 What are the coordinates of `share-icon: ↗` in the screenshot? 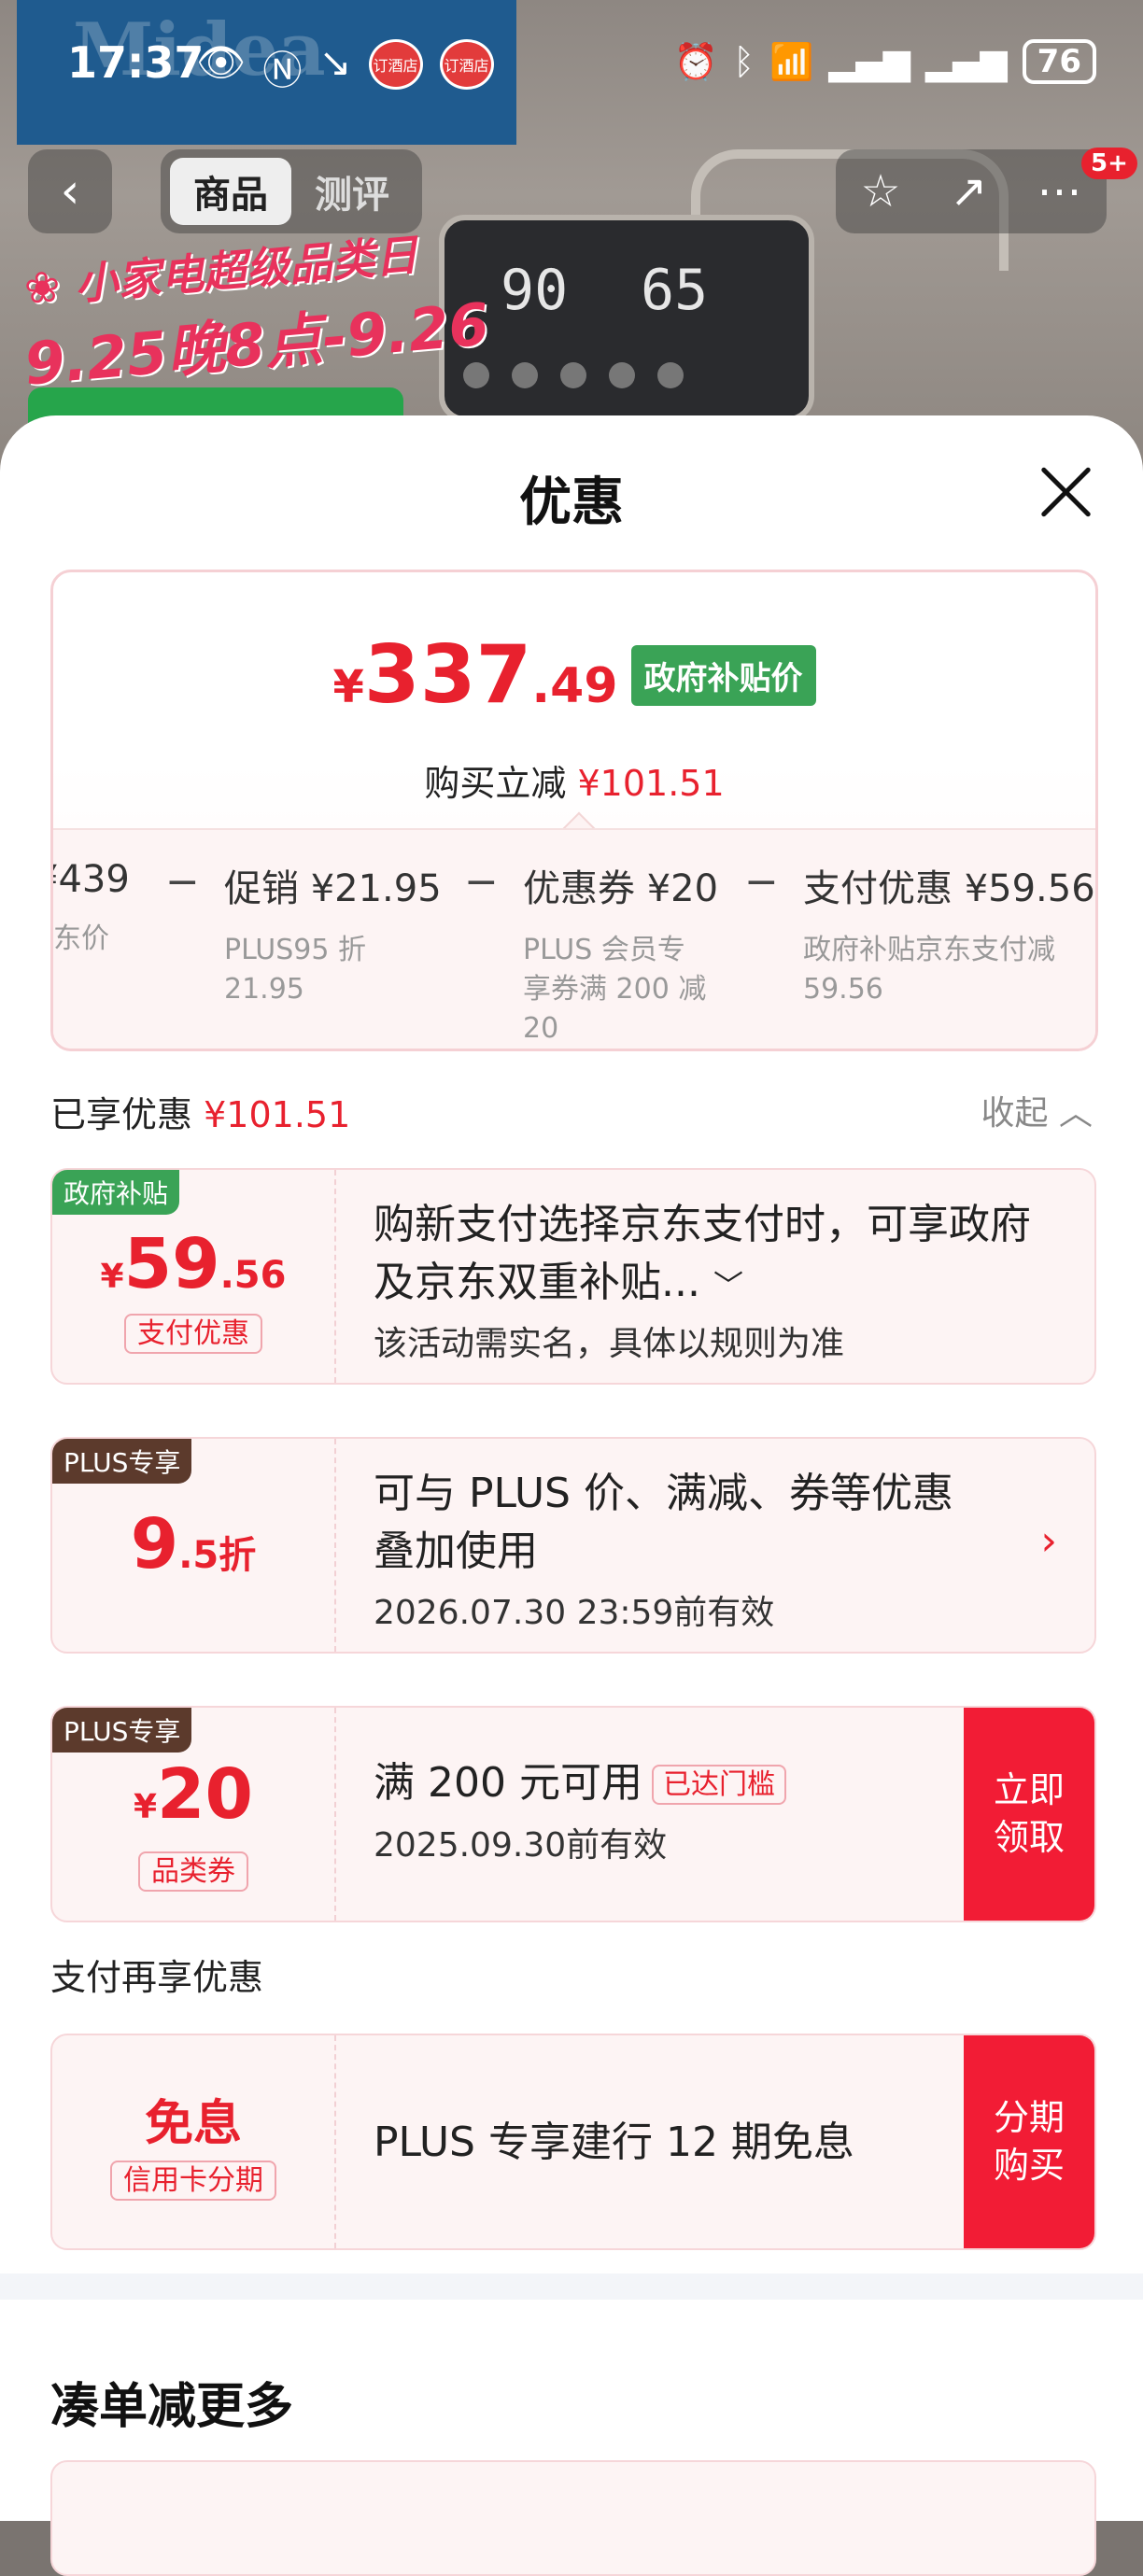 It's located at (969, 192).